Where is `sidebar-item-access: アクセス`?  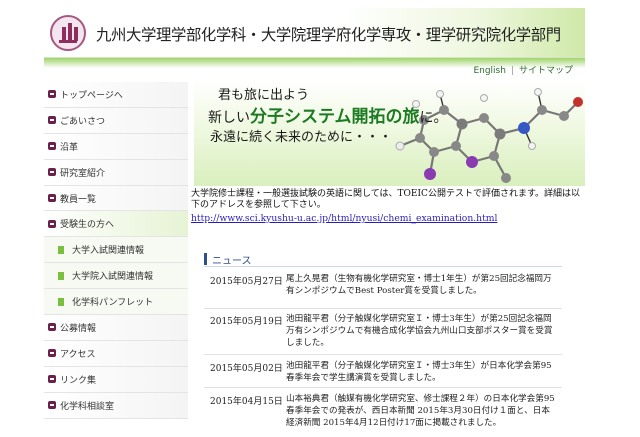
sidebar-item-access: アクセス is located at coordinates (116, 353).